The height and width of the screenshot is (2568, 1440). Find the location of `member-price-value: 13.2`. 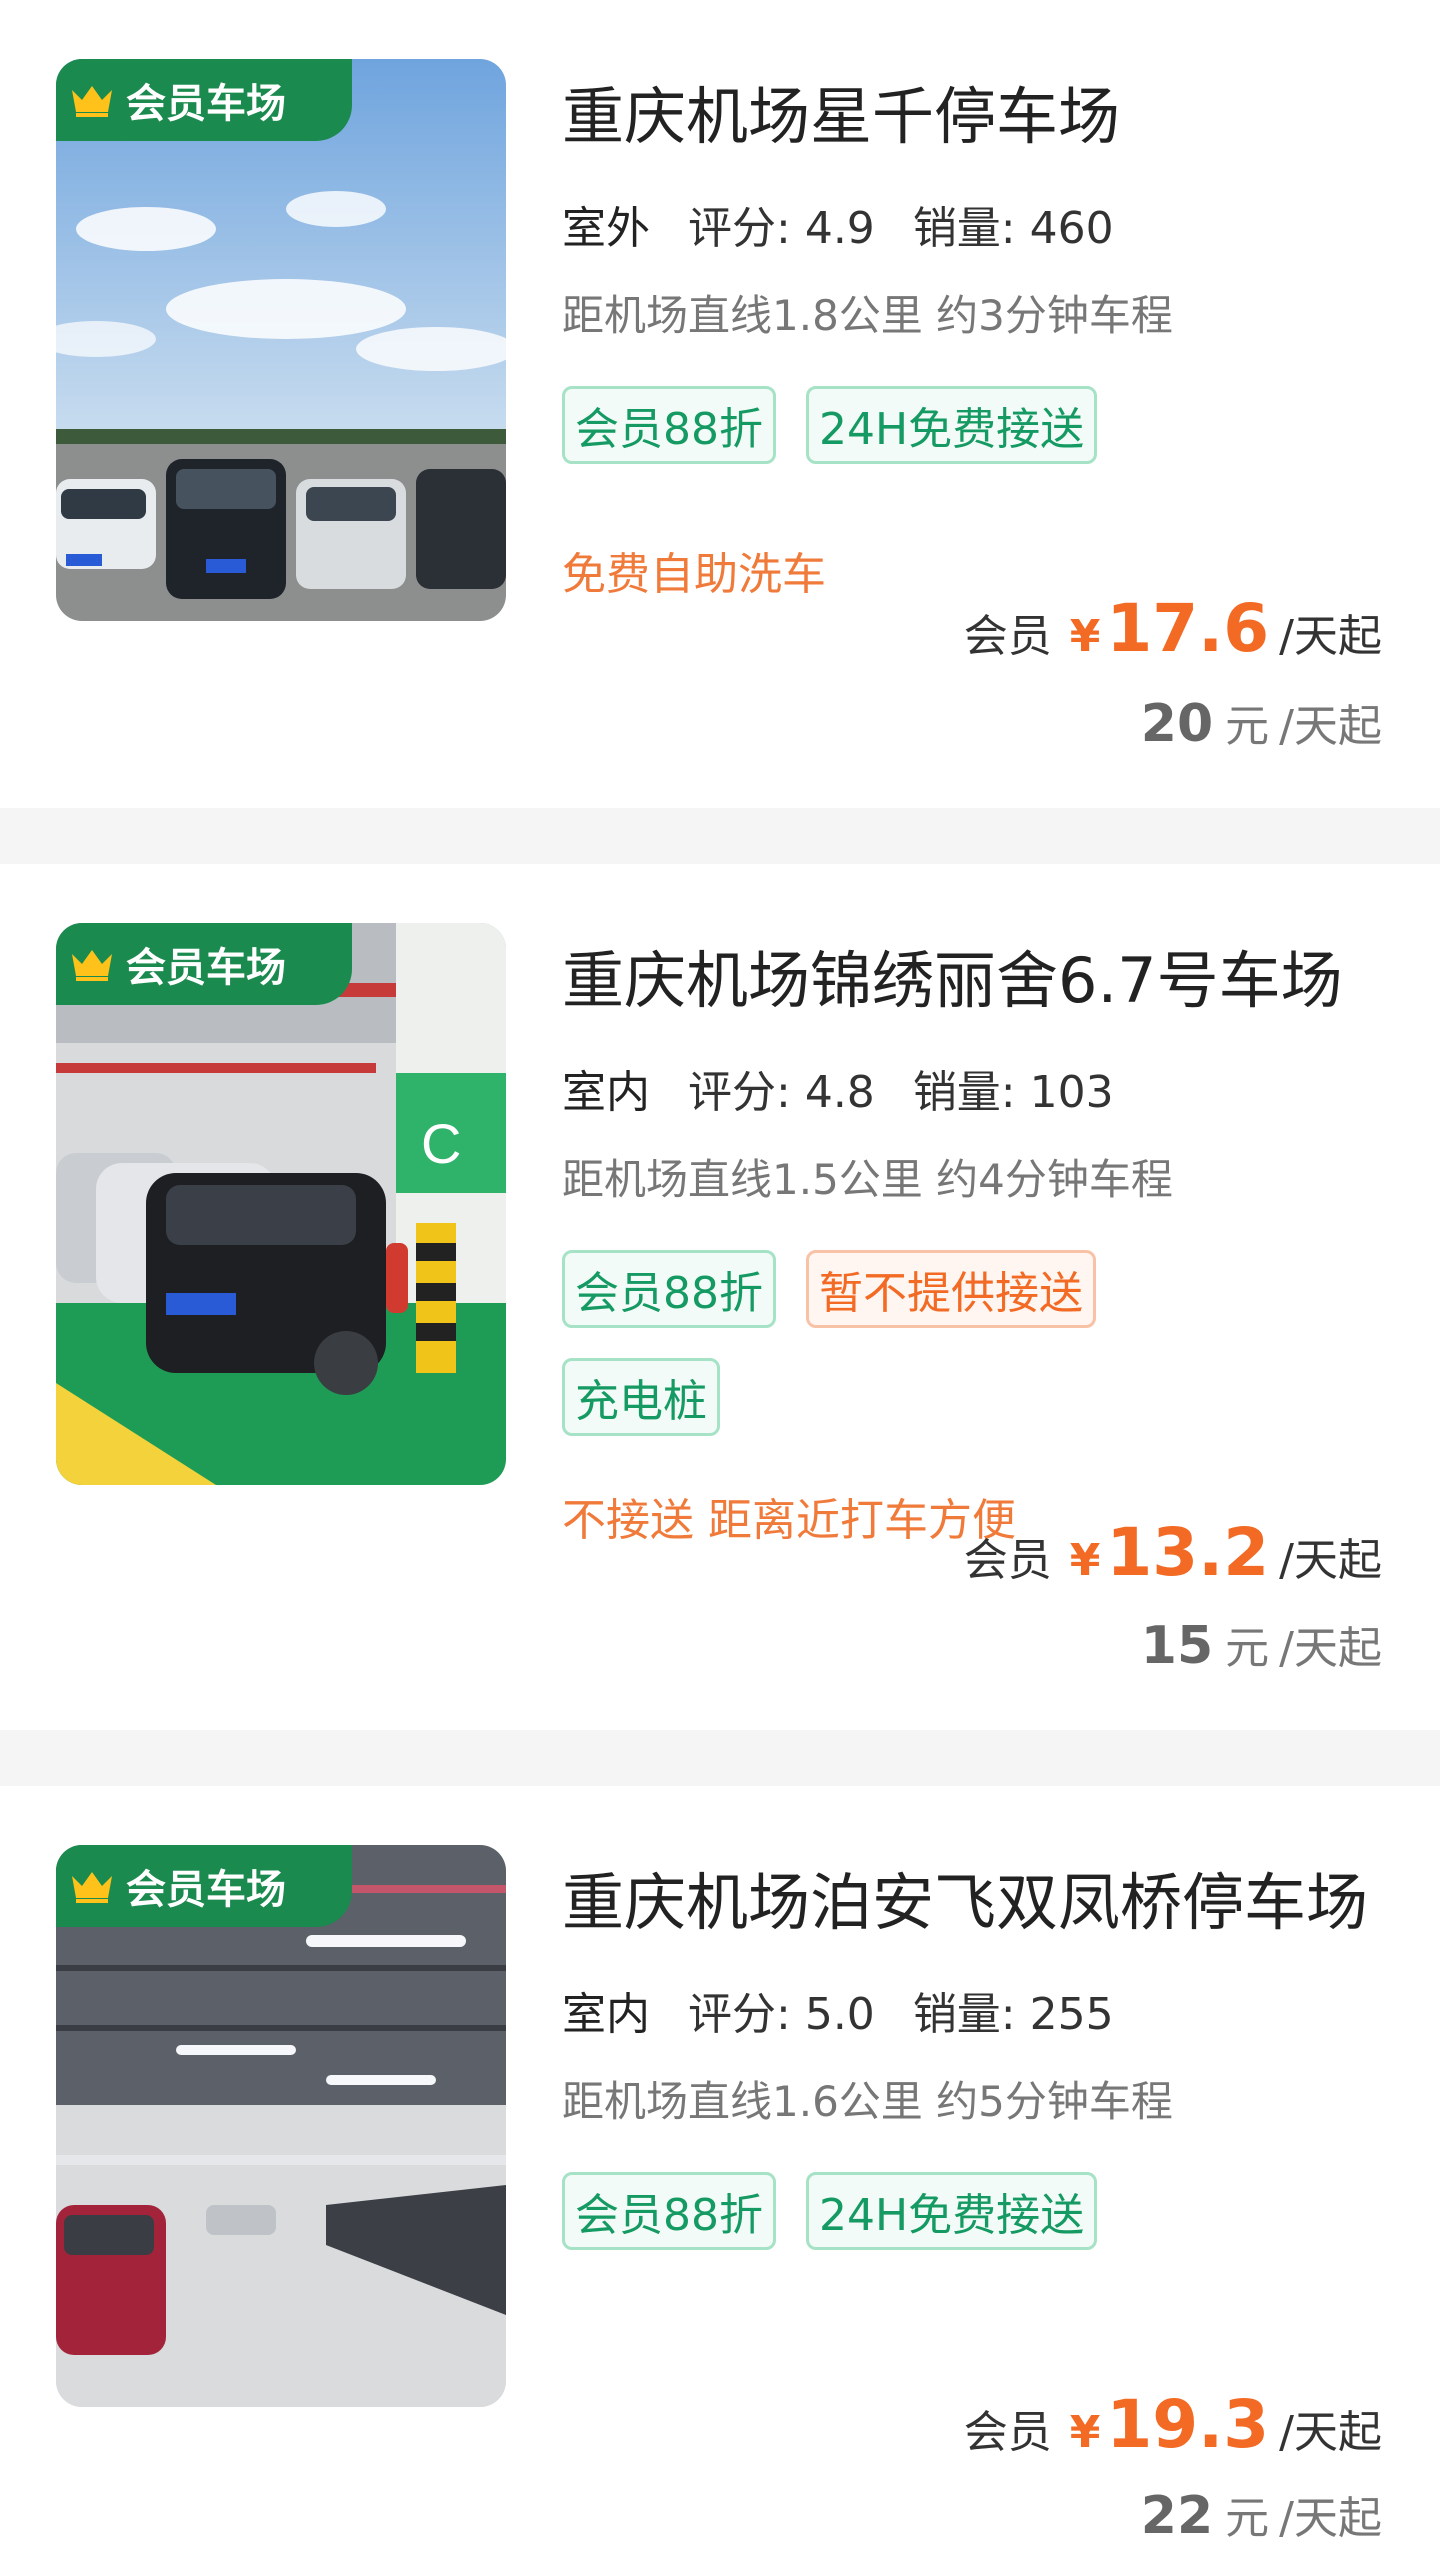

member-price-value: 13.2 is located at coordinates (1188, 1552).